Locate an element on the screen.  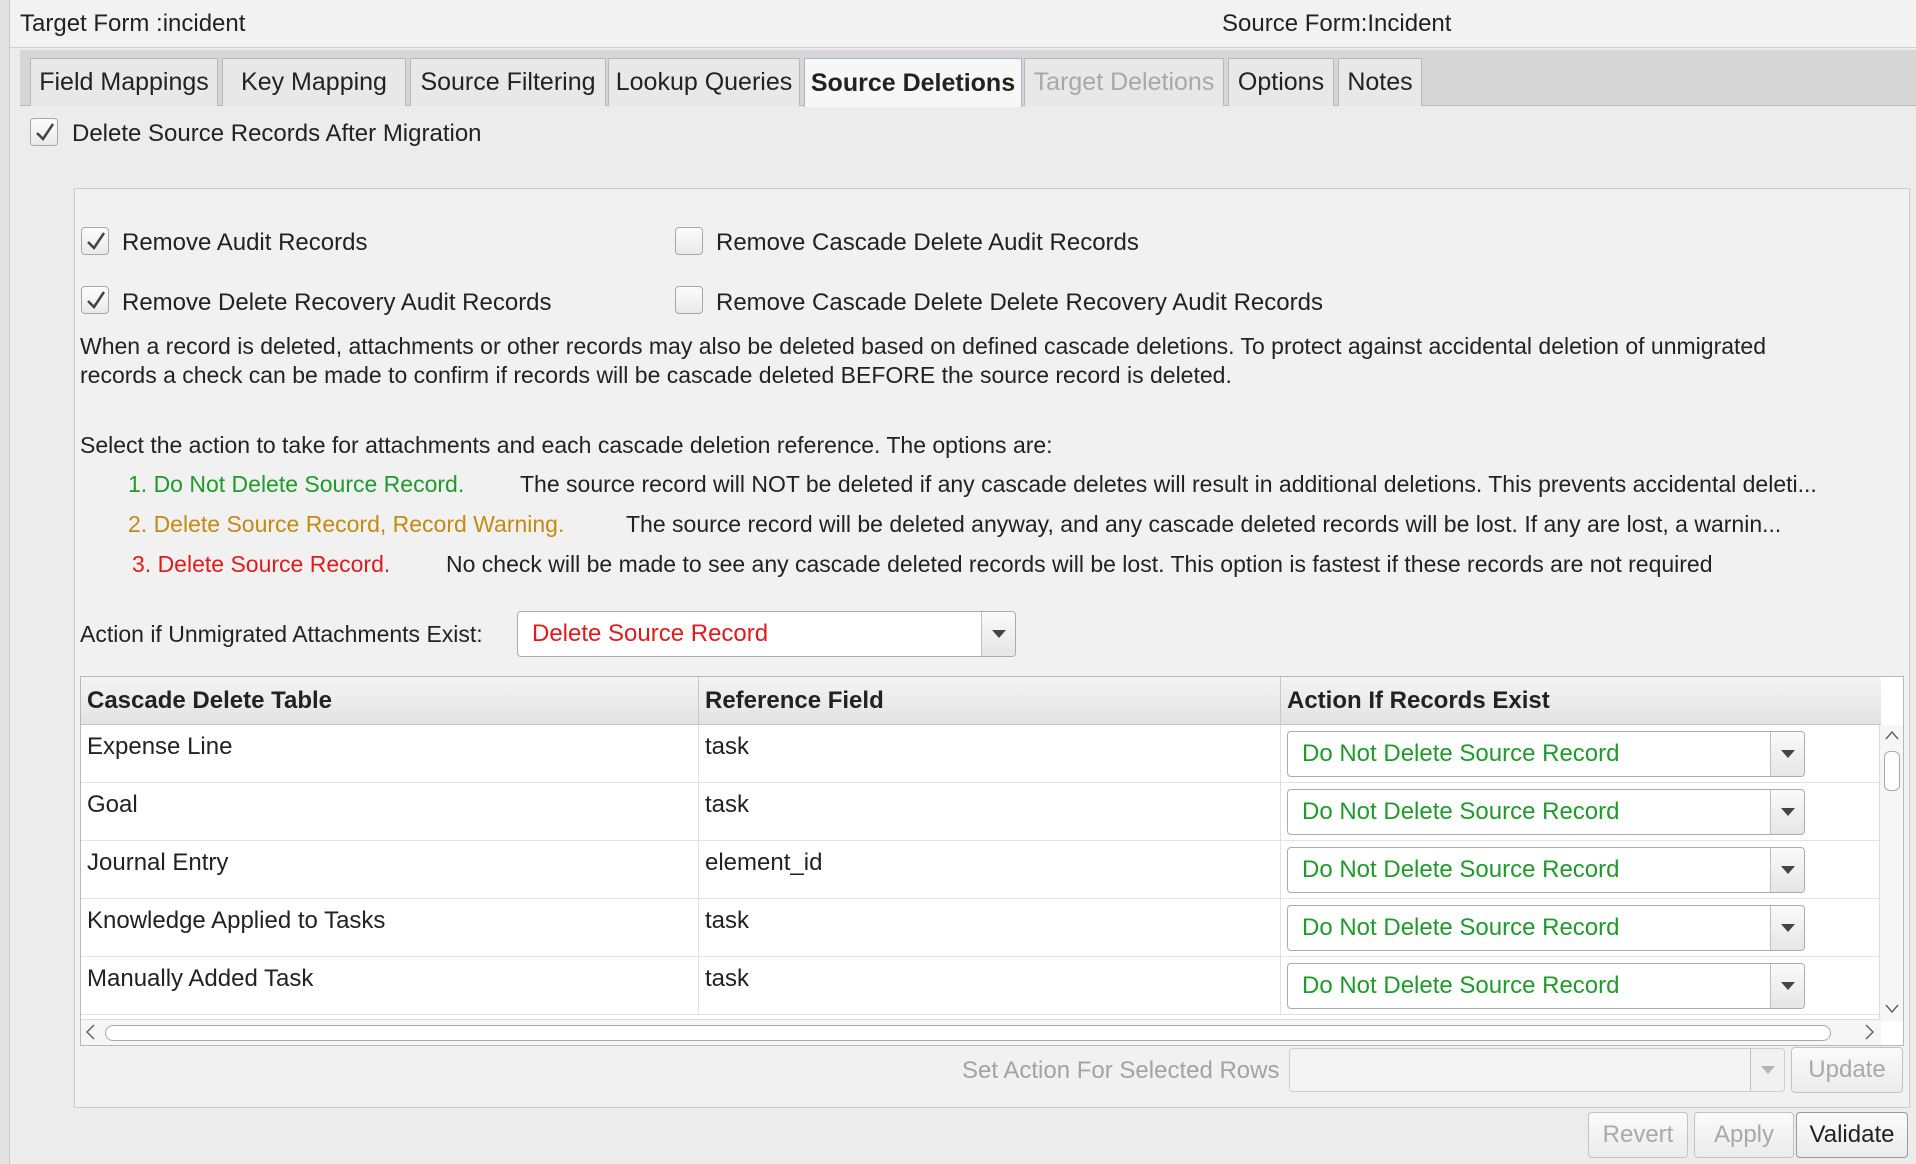
set-action-select is located at coordinates (1537, 1070).